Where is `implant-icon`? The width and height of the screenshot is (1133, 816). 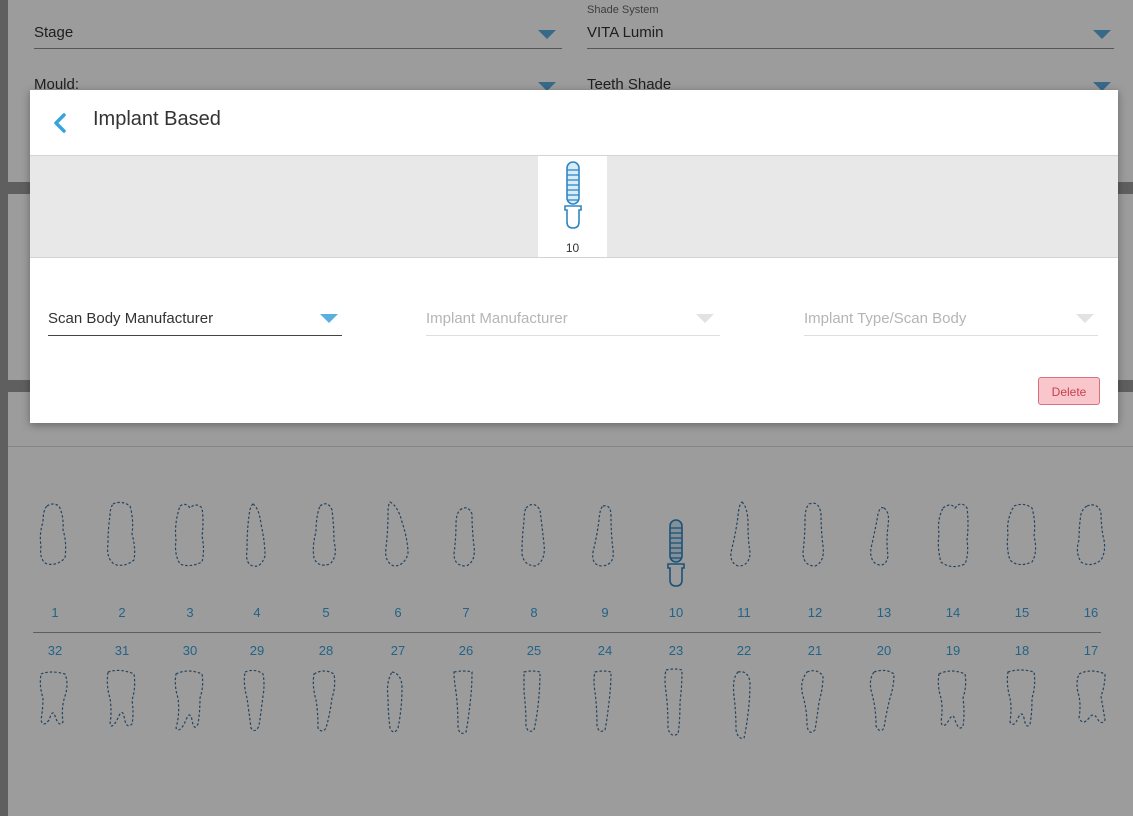 implant-icon is located at coordinates (573, 195).